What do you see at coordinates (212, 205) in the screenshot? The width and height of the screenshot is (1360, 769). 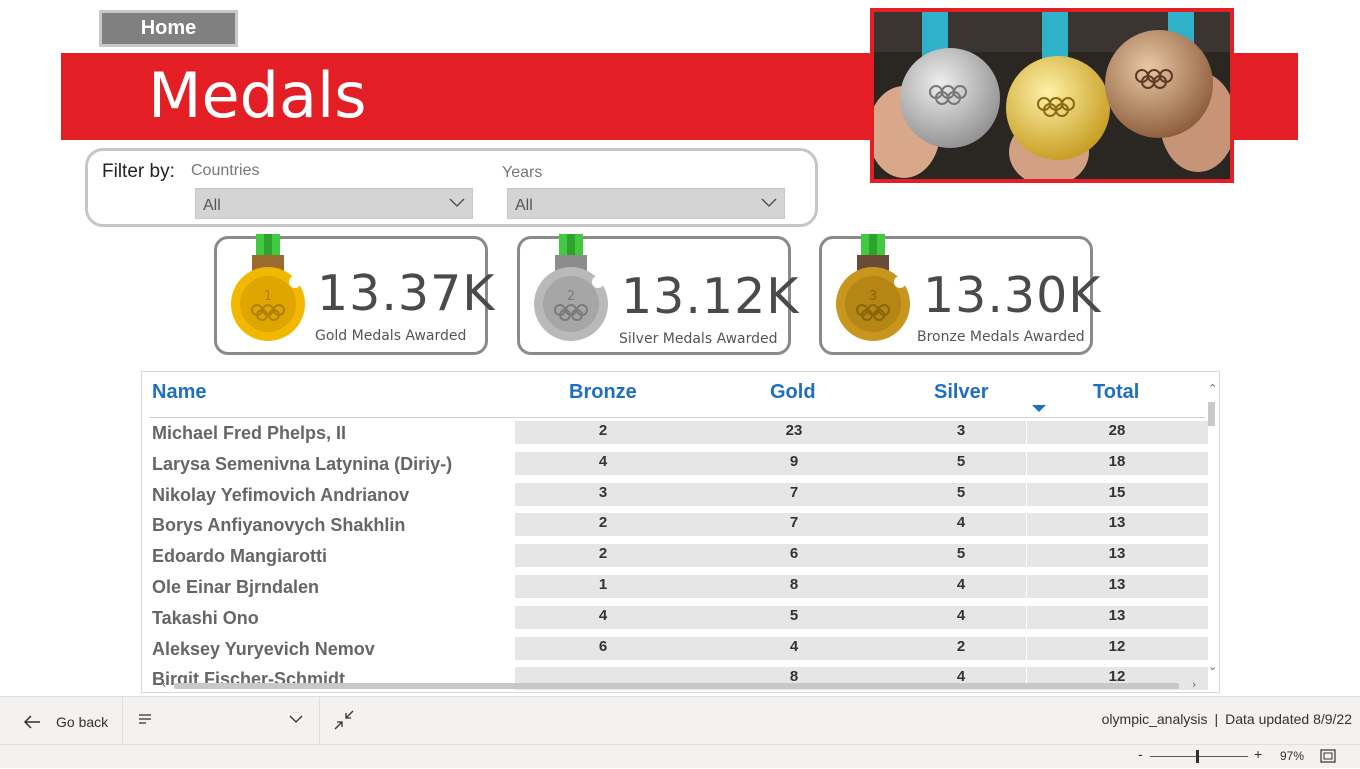 I see `countries-dropdown-value: All` at bounding box center [212, 205].